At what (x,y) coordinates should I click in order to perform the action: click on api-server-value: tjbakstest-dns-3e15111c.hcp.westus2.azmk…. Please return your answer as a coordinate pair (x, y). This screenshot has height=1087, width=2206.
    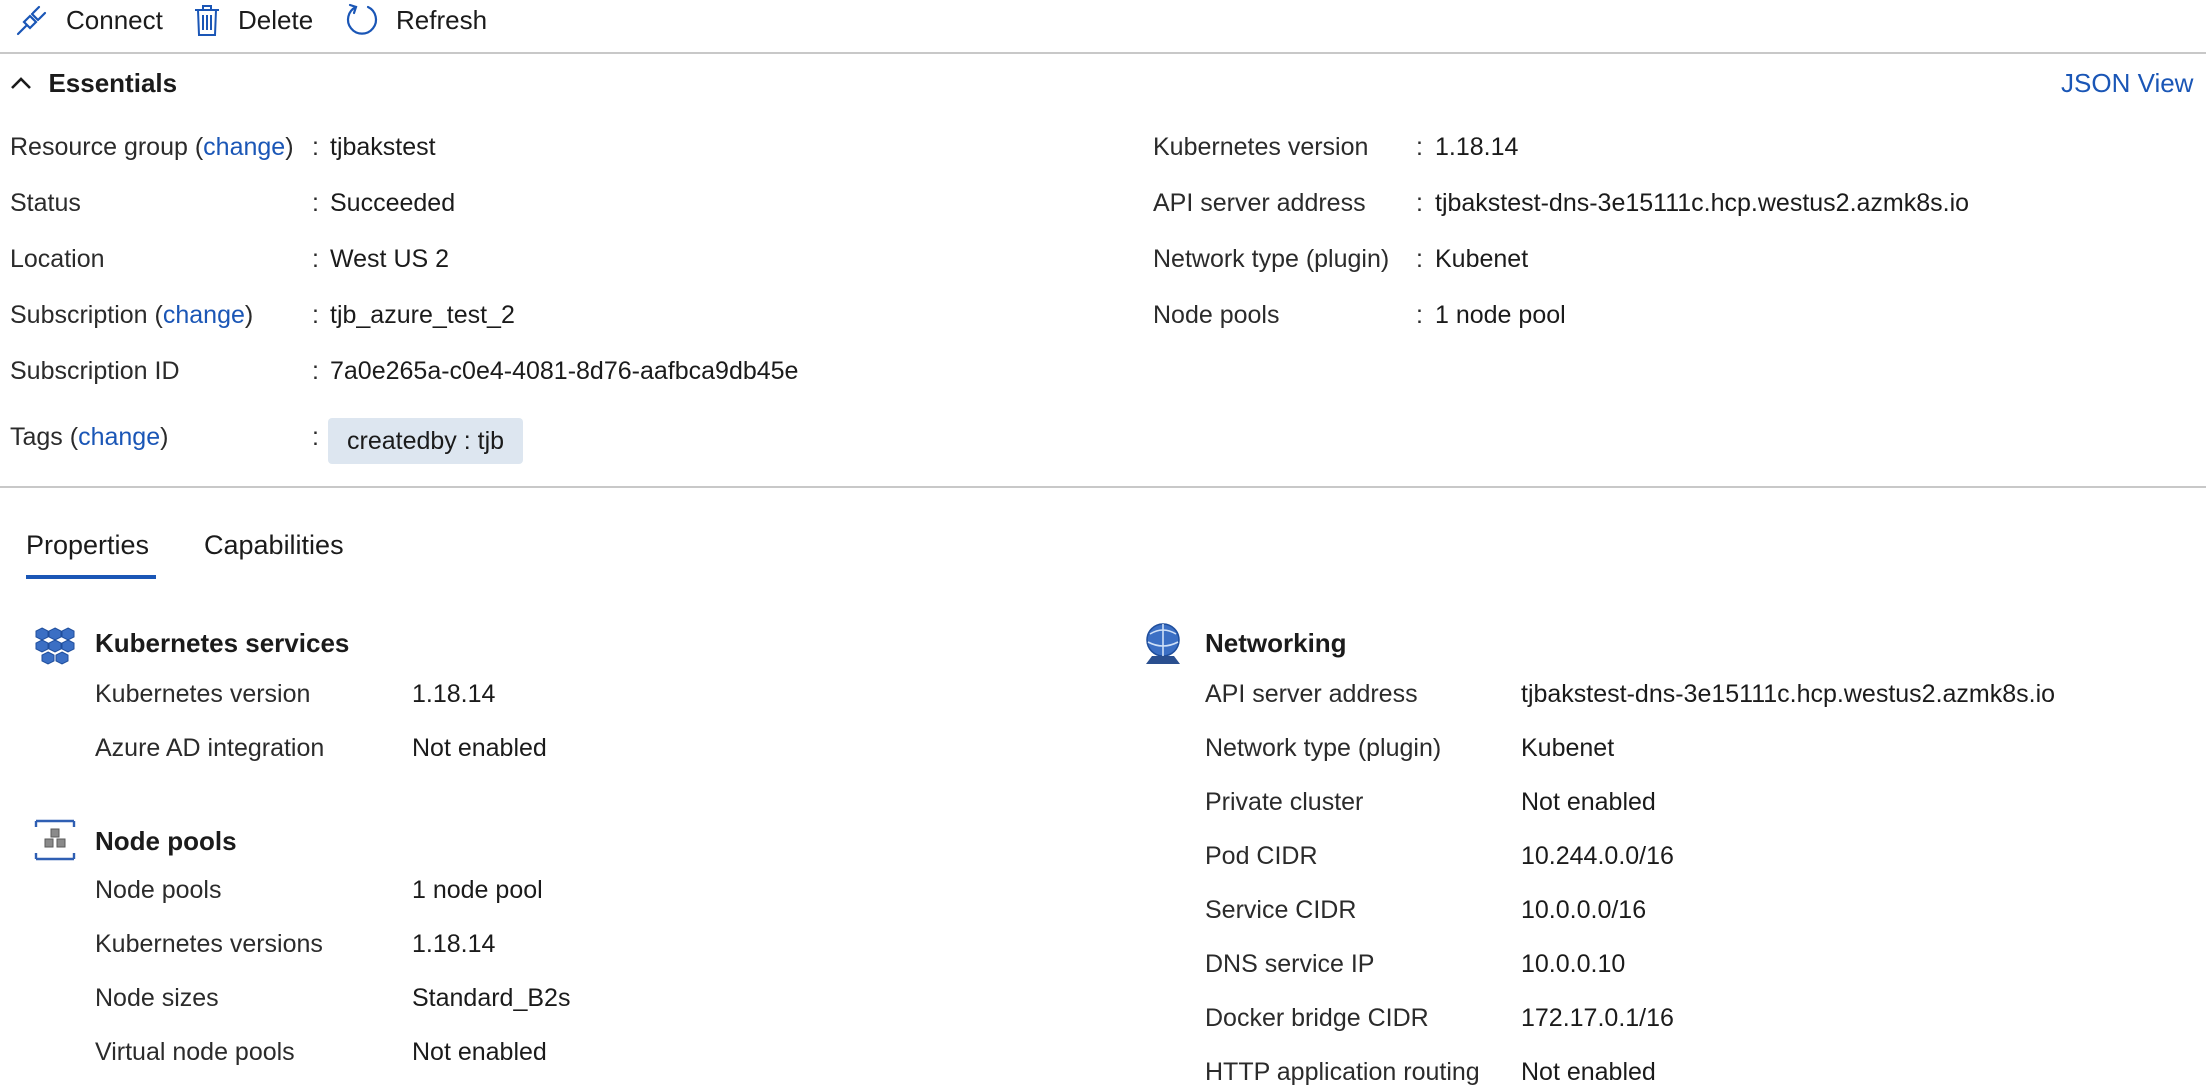
    Looking at the image, I should click on (1702, 203).